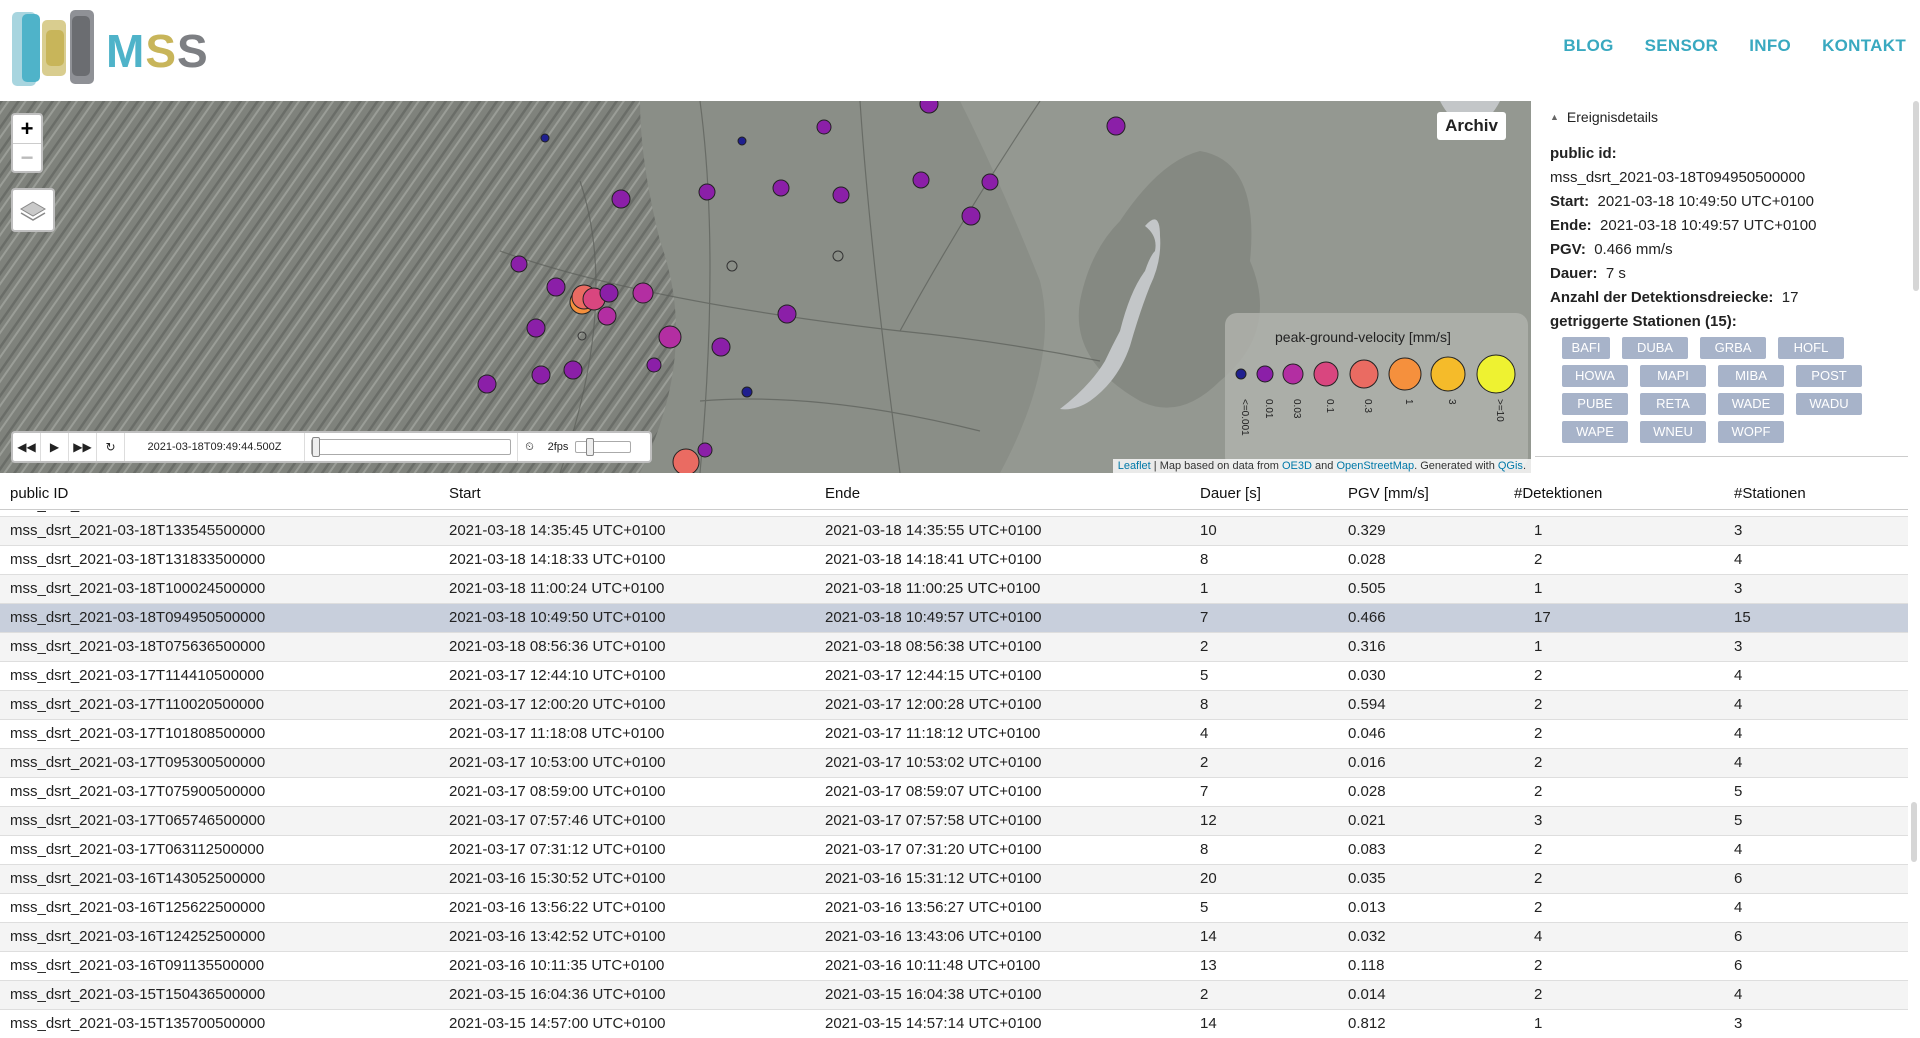 Image resolution: width=1920 pixels, height=1038 pixels. What do you see at coordinates (1751, 404) in the screenshot?
I see `station-badge: WADE` at bounding box center [1751, 404].